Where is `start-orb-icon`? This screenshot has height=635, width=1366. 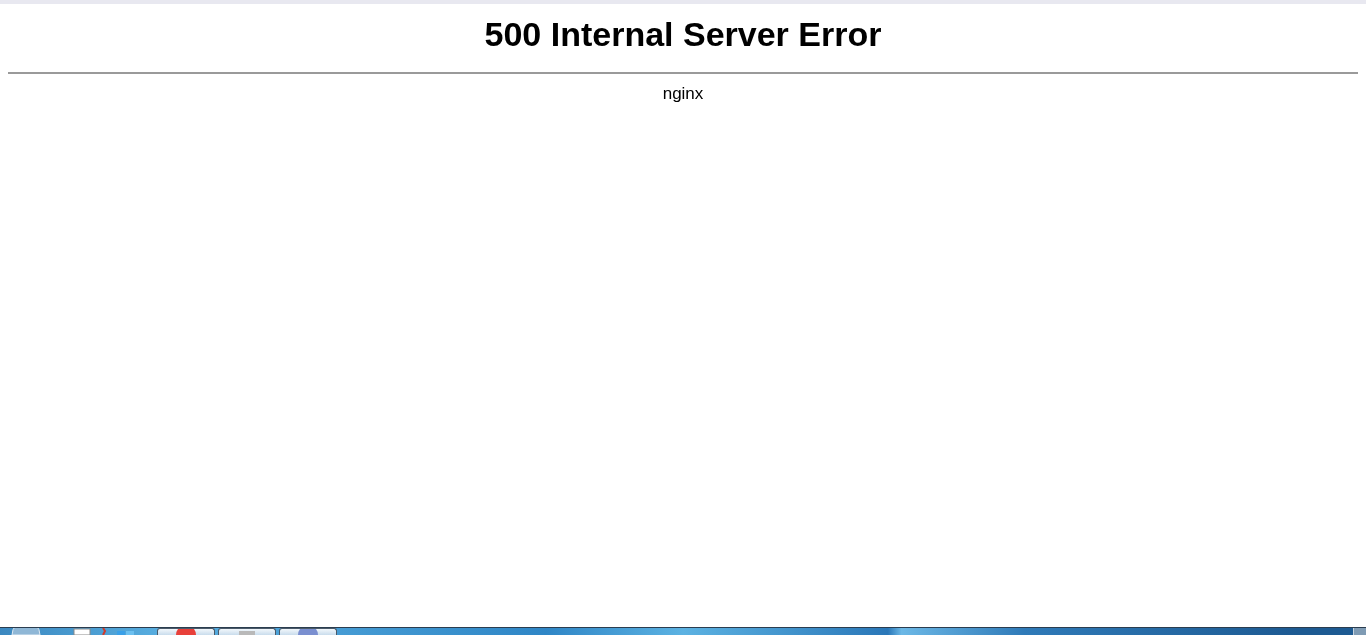
start-orb-icon is located at coordinates (26, 631).